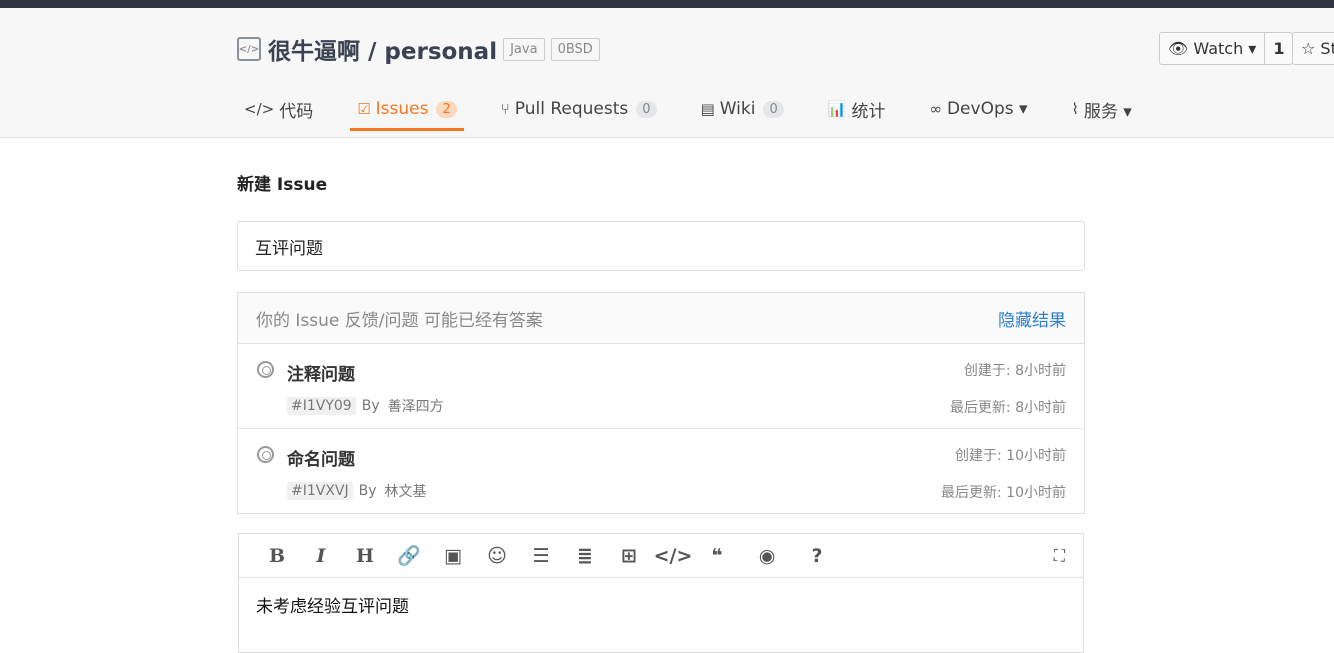 The width and height of the screenshot is (1334, 653). What do you see at coordinates (277, 556) in the screenshot?
I see `bold-icon: B` at bounding box center [277, 556].